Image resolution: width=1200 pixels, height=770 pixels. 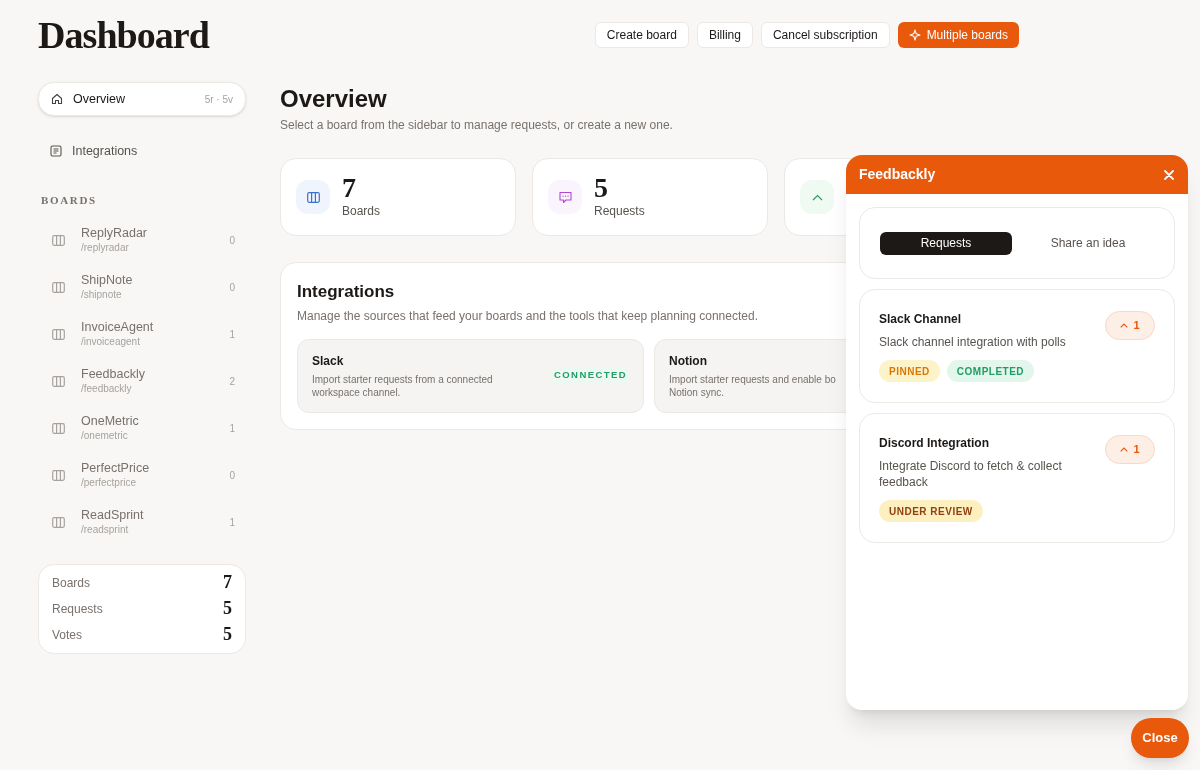 I want to click on integration-description: Import starter requests from a connected workspace channel., so click(x=402, y=386).